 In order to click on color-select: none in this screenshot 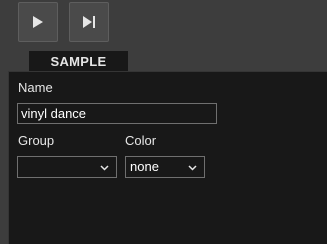, I will do `click(165, 167)`.